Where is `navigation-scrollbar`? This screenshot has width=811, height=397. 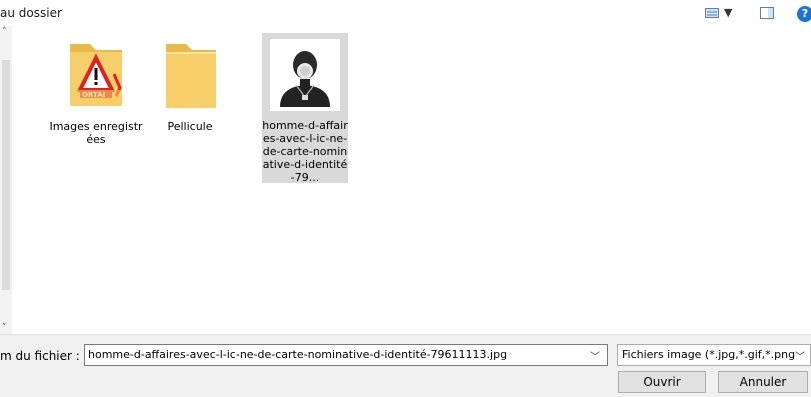 navigation-scrollbar is located at coordinates (6, 175).